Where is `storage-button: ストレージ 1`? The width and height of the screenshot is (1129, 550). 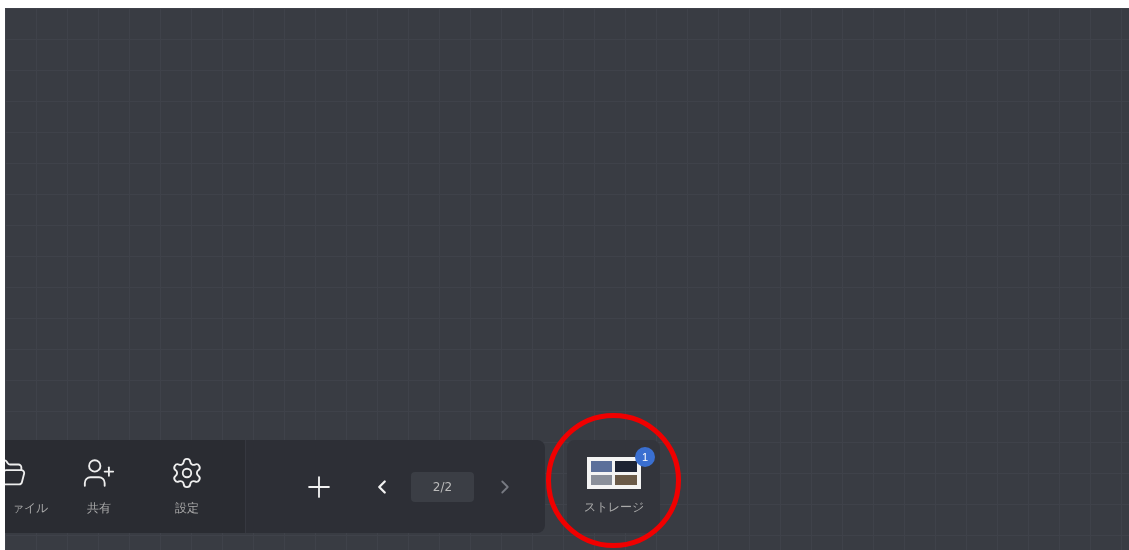 storage-button: ストレージ 1 is located at coordinates (613, 486).